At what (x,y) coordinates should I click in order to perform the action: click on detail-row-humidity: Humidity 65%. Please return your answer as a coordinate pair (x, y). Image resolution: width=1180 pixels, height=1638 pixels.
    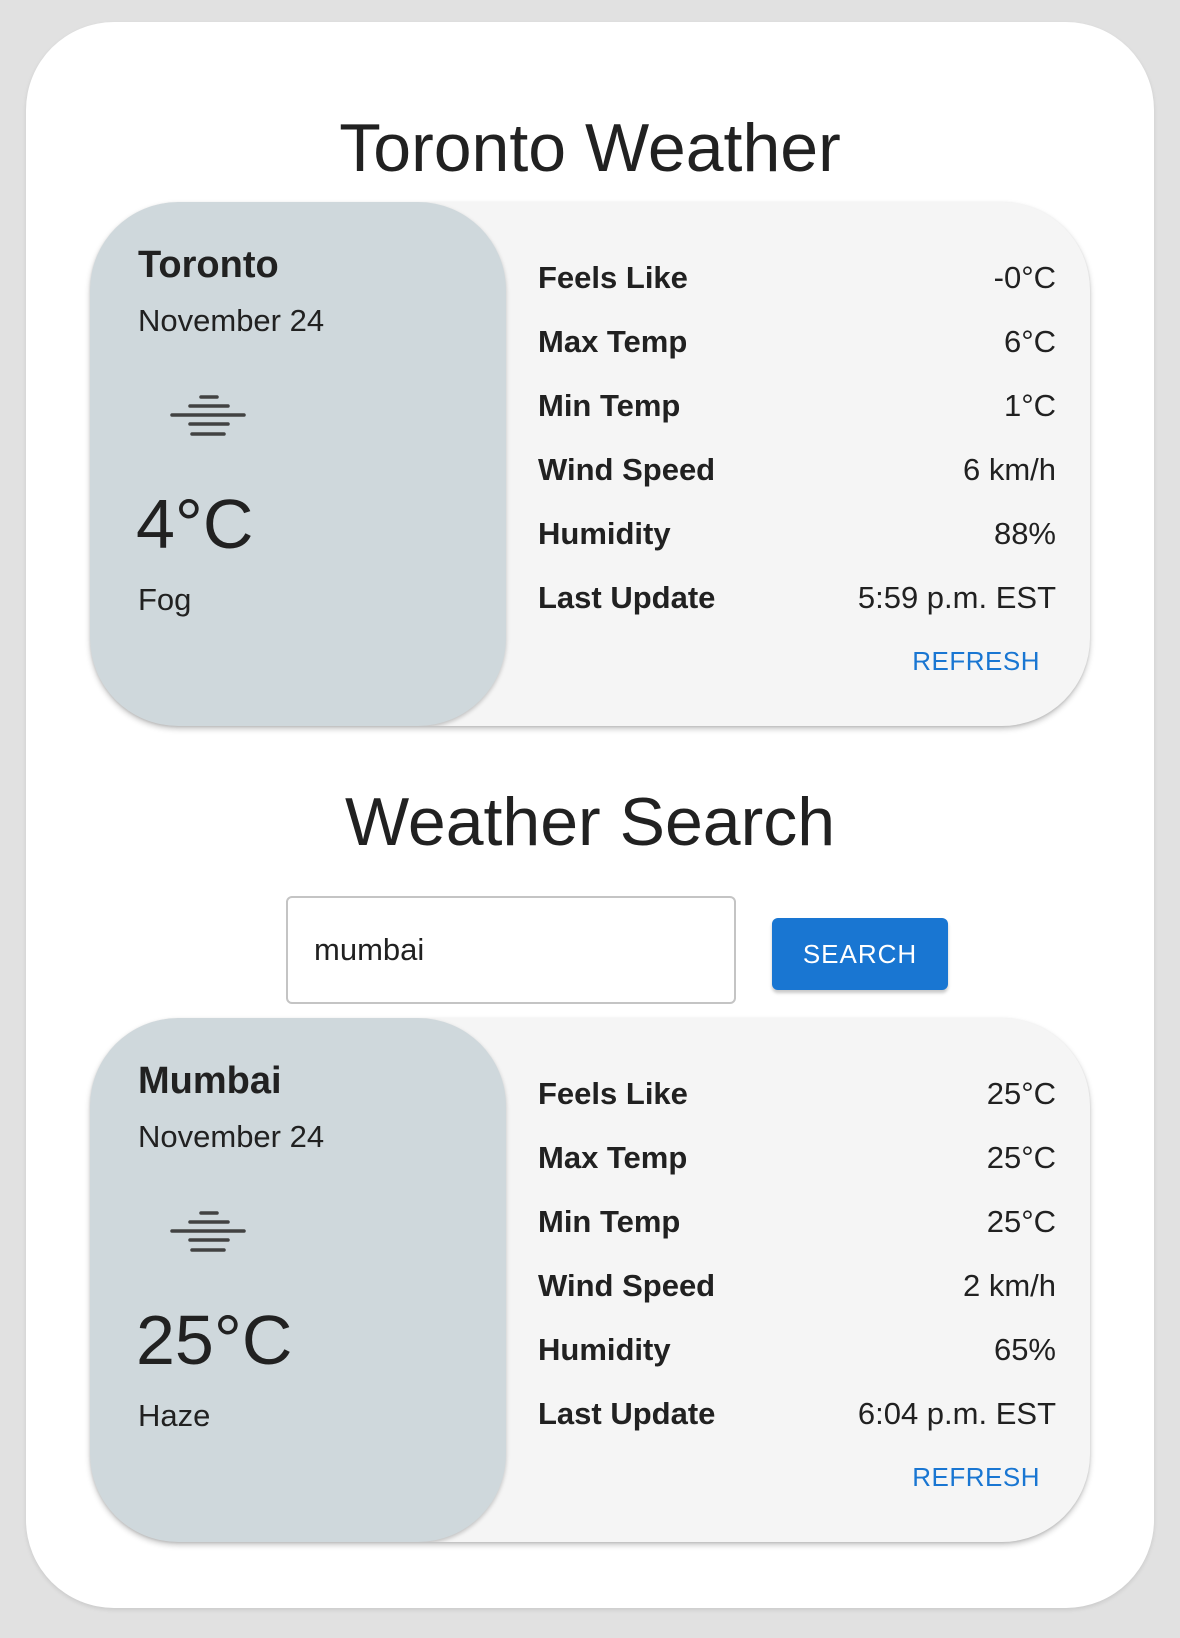
    Looking at the image, I should click on (797, 1350).